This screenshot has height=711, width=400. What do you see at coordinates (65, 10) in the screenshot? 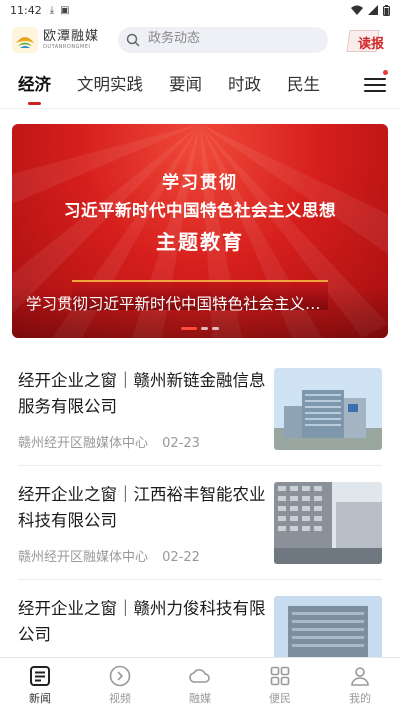
I see `notification-icon: ▣` at bounding box center [65, 10].